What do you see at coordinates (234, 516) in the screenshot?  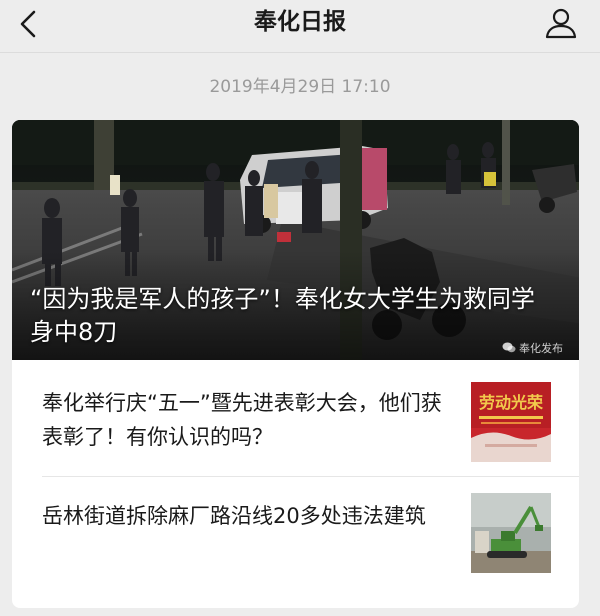 I see `article-title: 岳林街道拆除麻厂路沿线20多处违法建筑` at bounding box center [234, 516].